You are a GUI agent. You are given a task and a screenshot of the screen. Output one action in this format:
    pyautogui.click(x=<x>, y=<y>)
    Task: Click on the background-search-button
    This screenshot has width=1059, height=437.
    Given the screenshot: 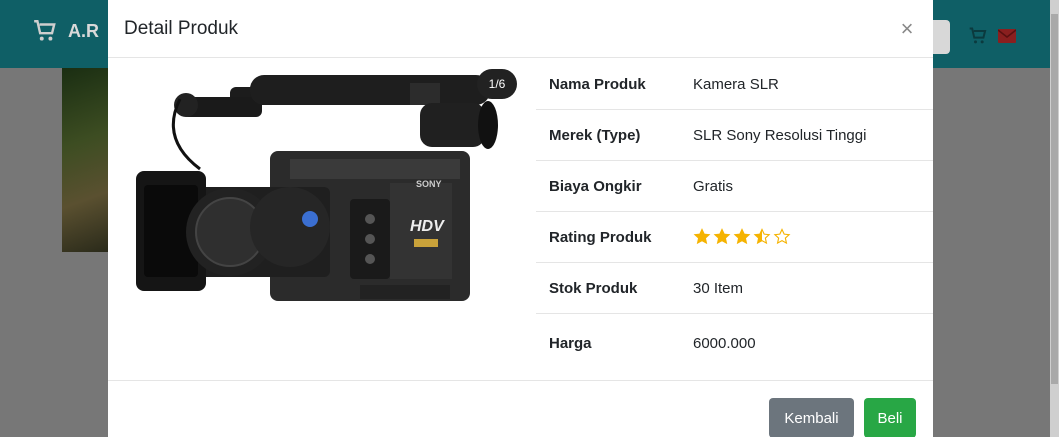 What is the action you would take?
    pyautogui.click(x=940, y=37)
    